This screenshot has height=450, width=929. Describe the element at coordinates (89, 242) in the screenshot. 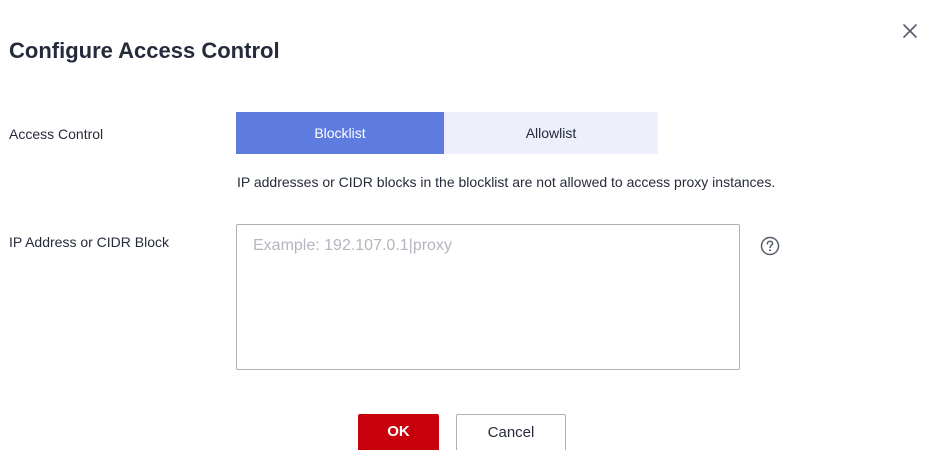

I see `ip-address-label: IP Address or CIDR Block` at that location.